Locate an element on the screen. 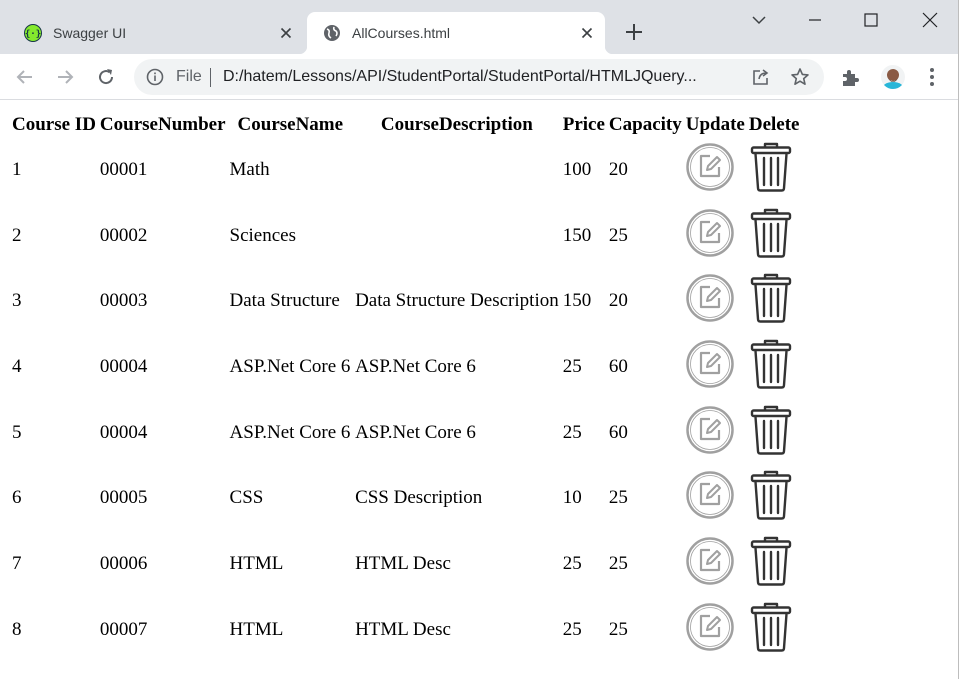  table-row: 2 00002 Sciences 150 25 is located at coordinates (406, 236).